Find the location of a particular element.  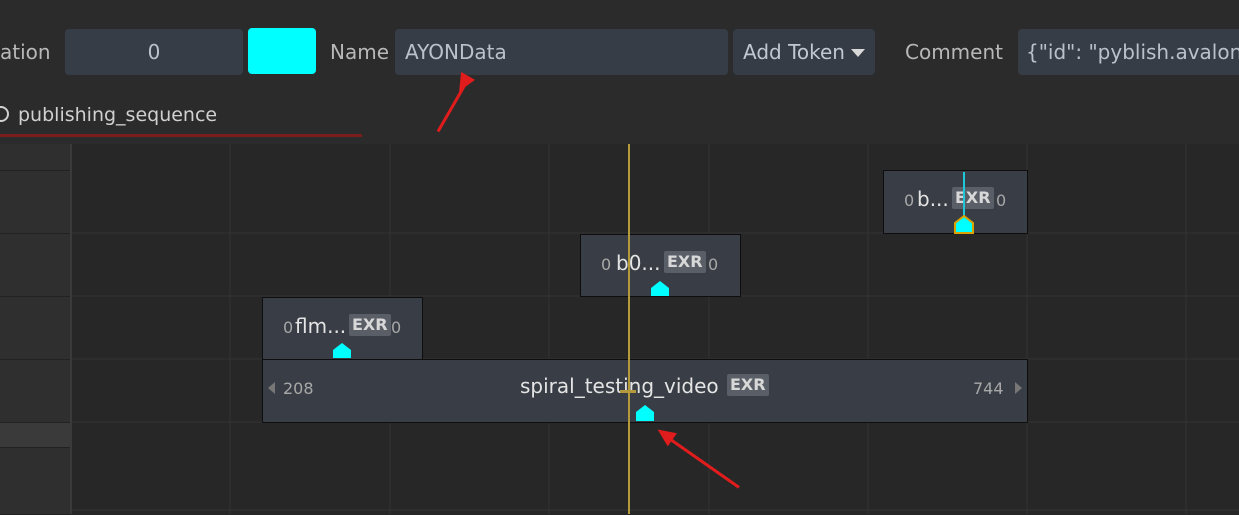

name-input: AYONData is located at coordinates (561, 52).